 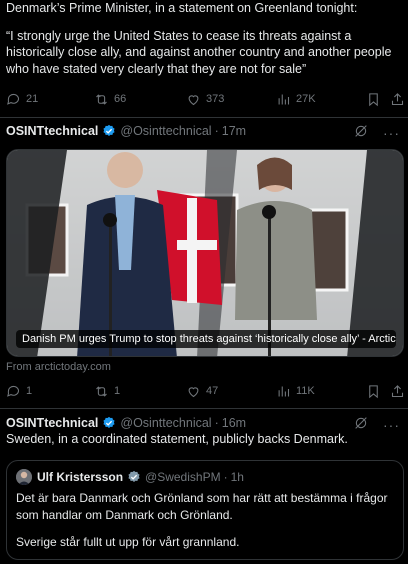 What do you see at coordinates (24, 477) in the screenshot?
I see `avatar` at bounding box center [24, 477].